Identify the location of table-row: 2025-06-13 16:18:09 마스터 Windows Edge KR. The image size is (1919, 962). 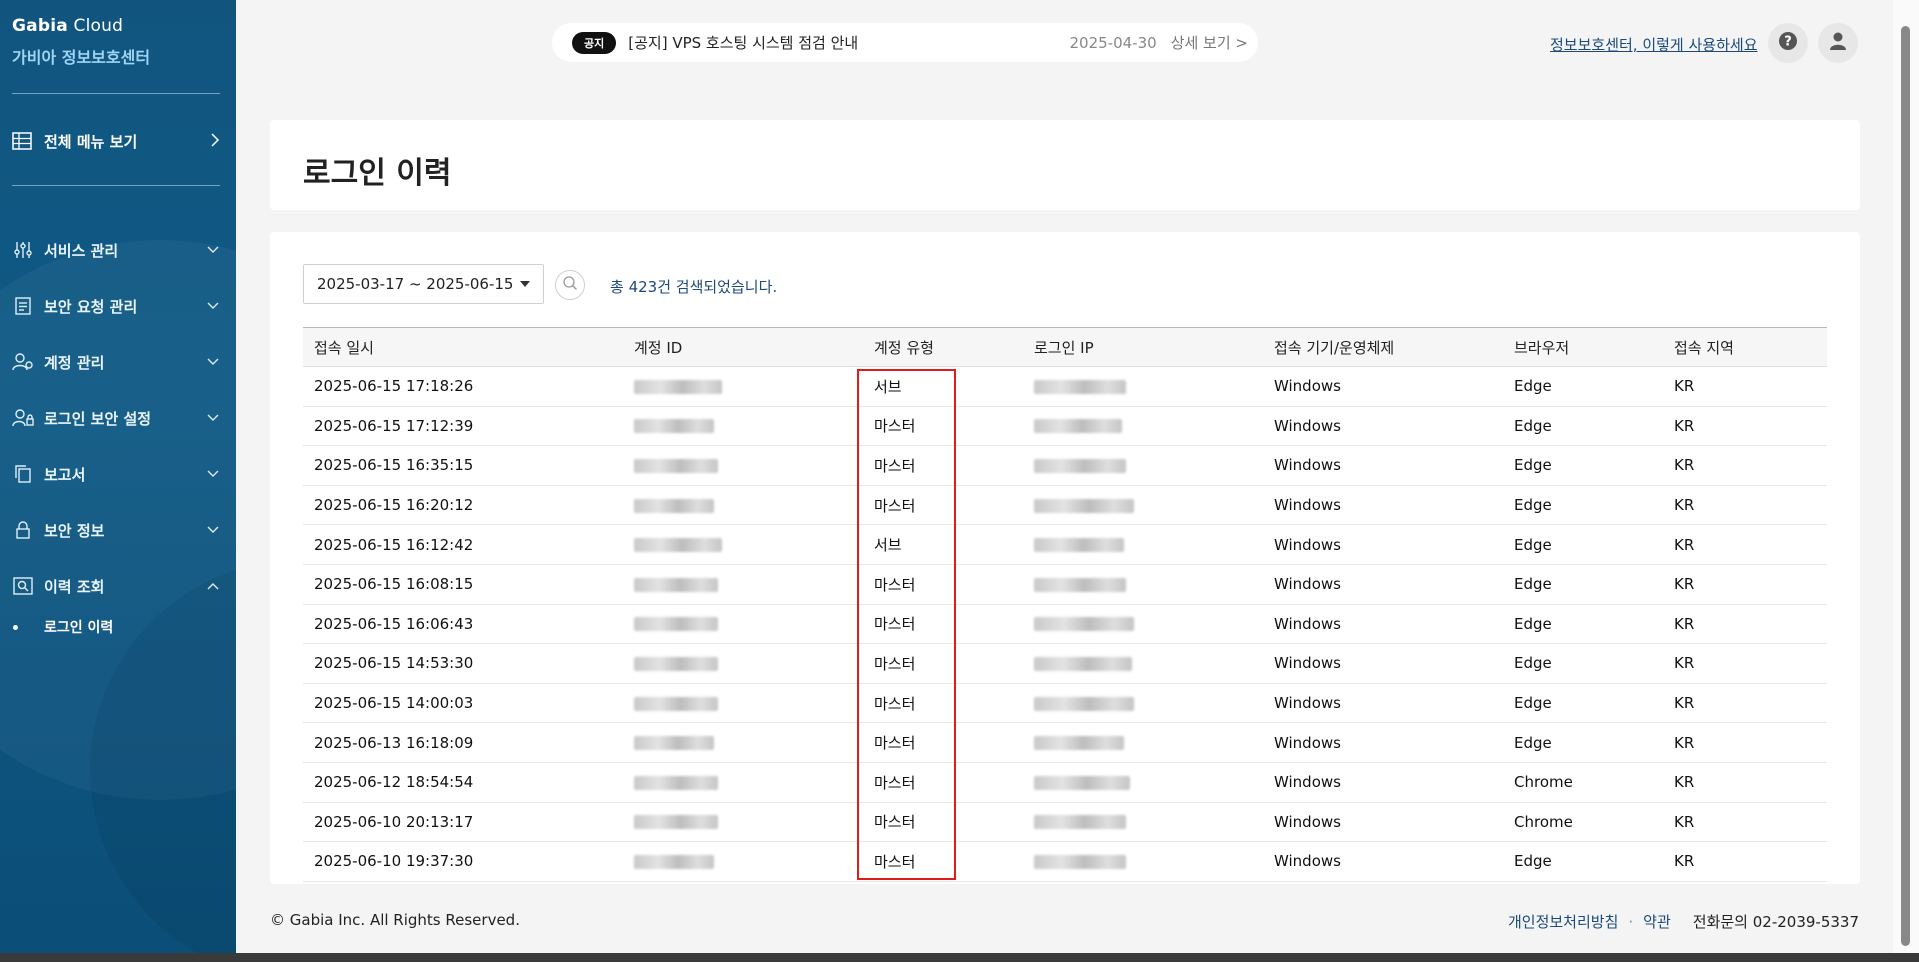
(1065, 742).